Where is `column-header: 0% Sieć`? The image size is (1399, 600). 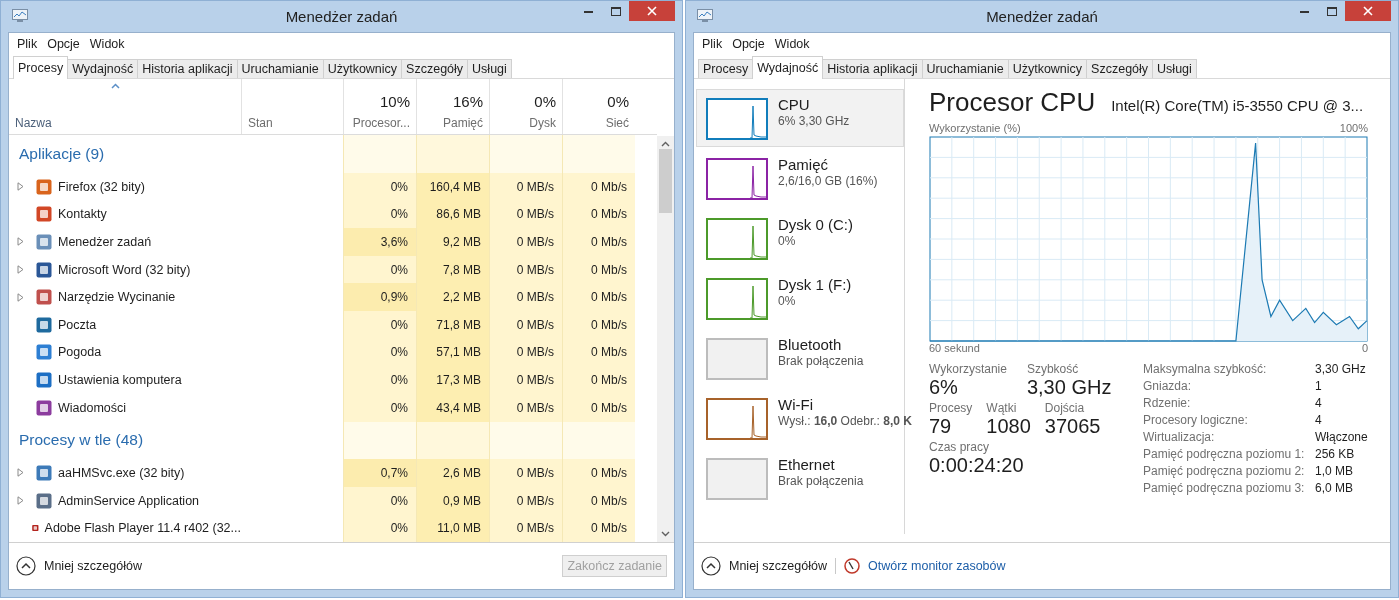
column-header: 0% Sieć is located at coordinates (598, 107).